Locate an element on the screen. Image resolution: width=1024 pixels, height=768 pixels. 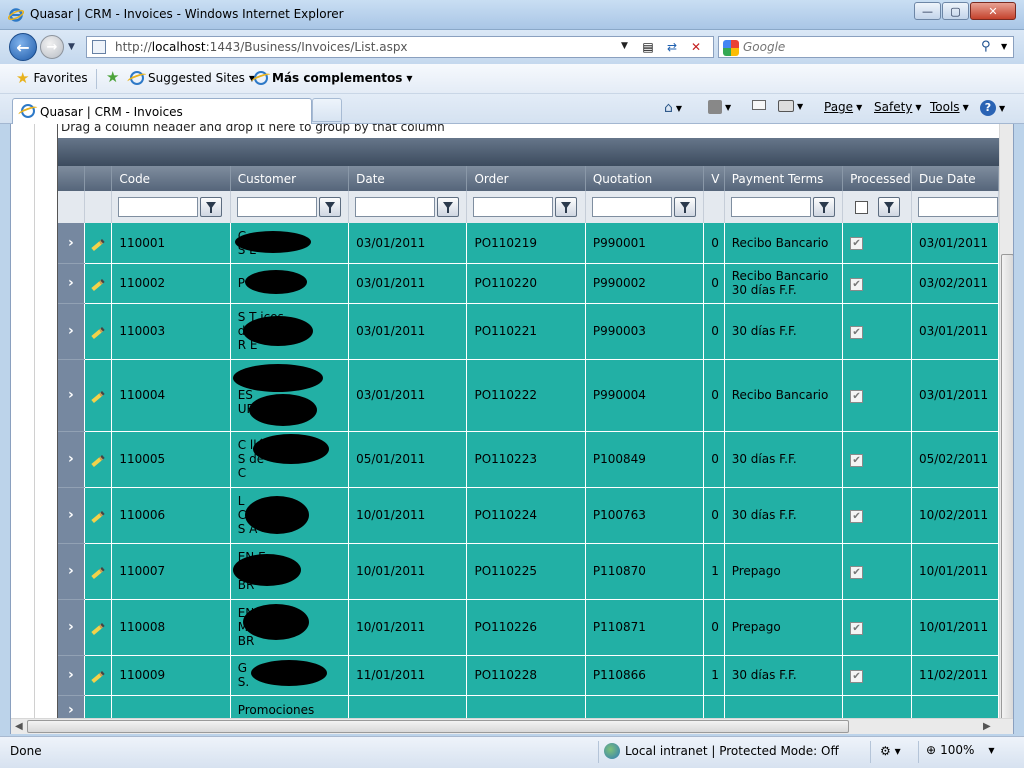
customer-filter-input is located at coordinates (276, 207).